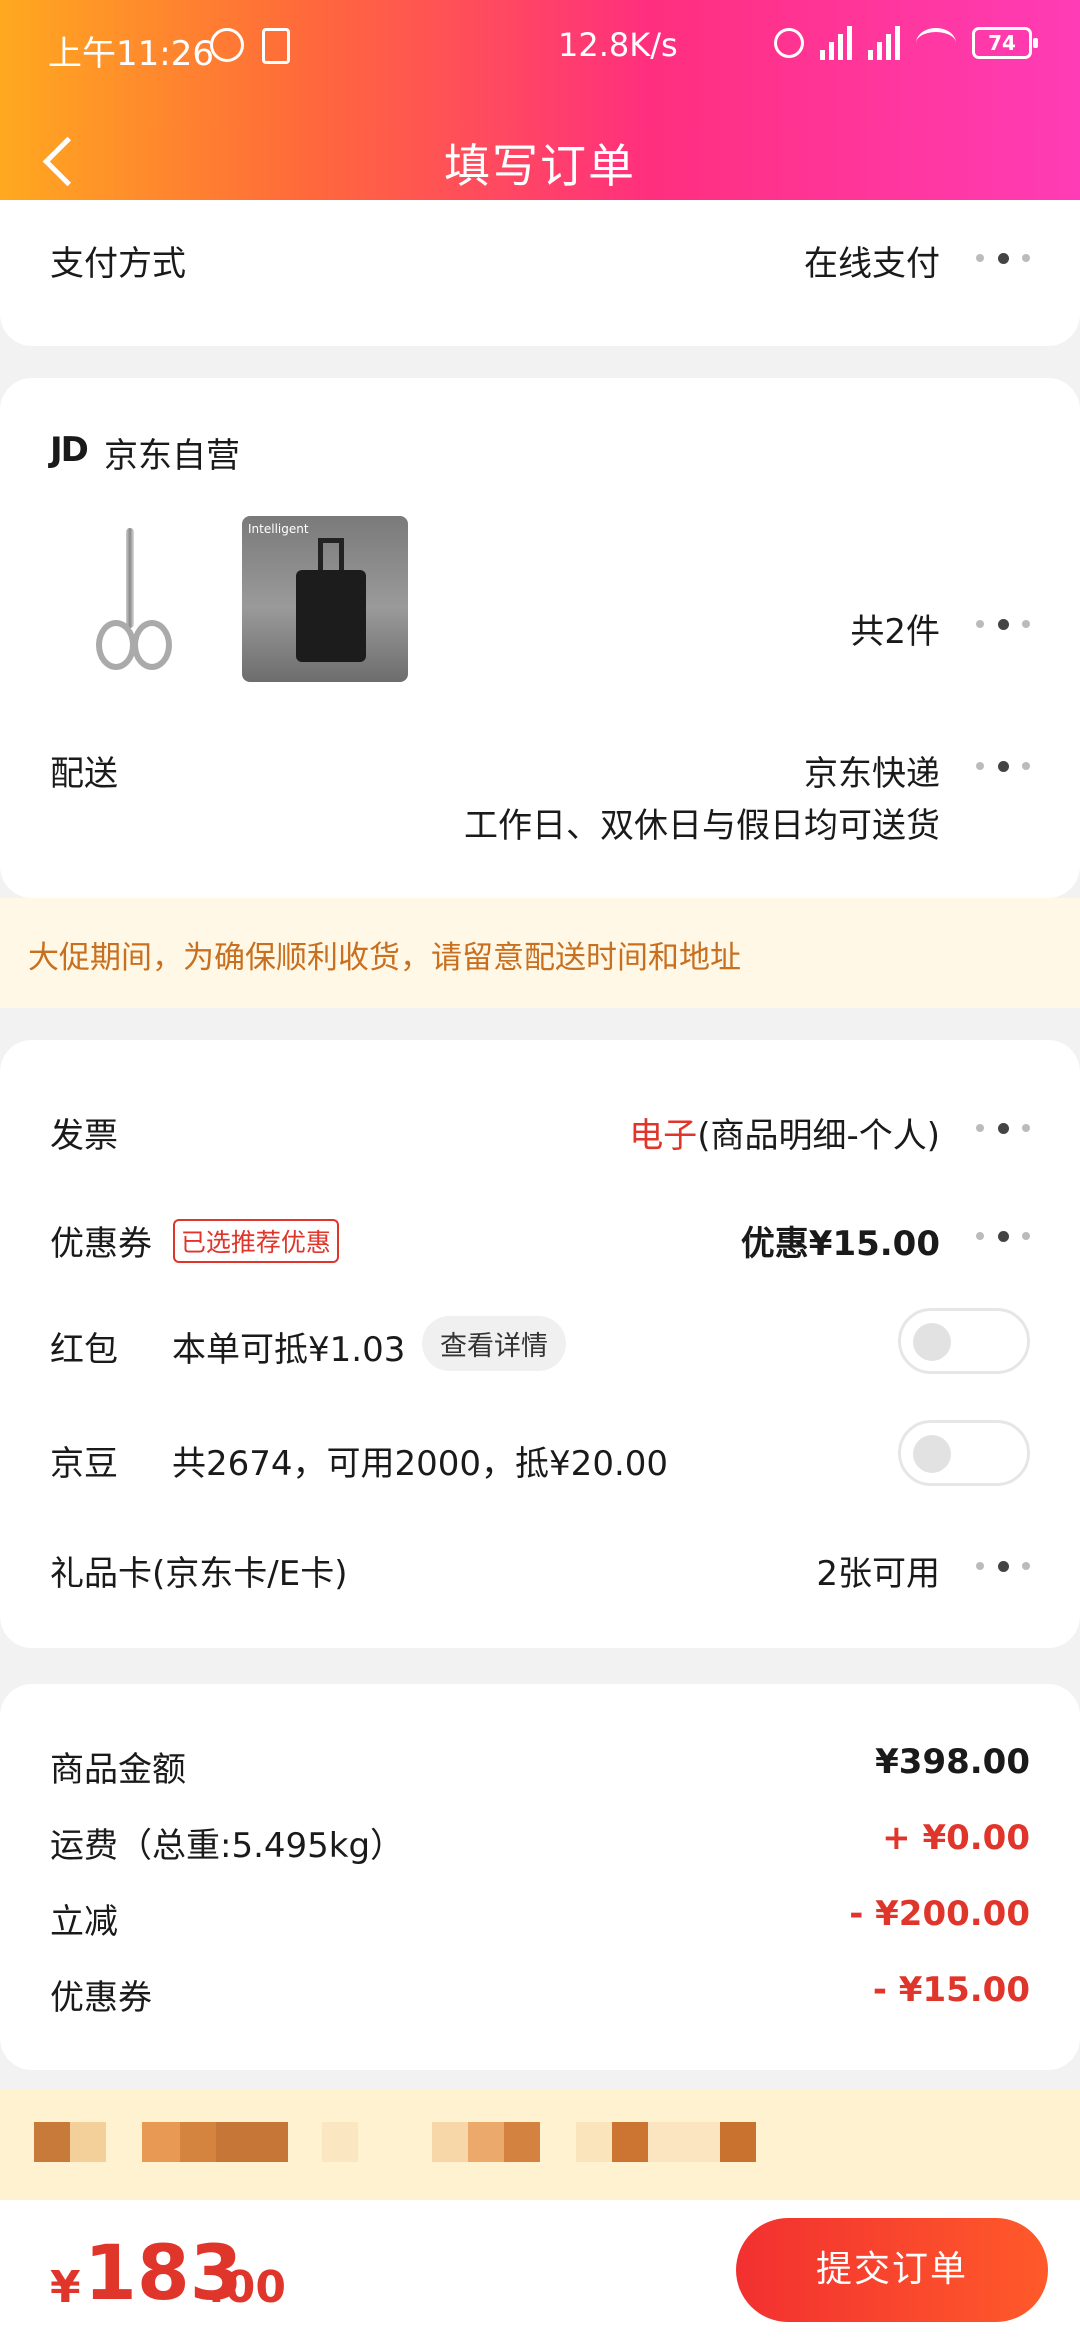 The image size is (1080, 2340). Describe the element at coordinates (227, 1846) in the screenshot. I see `summary-label: 运费（总重:5.495kg）` at that location.